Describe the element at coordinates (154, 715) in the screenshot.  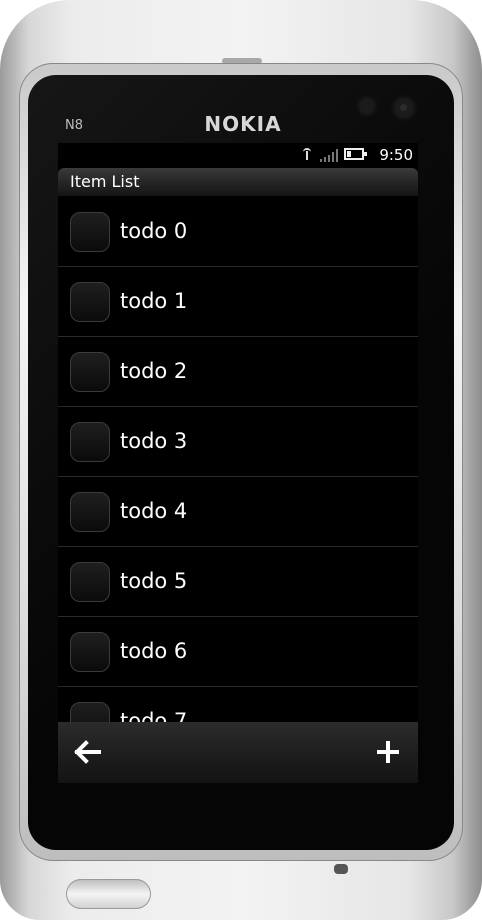
I see `item-label: todo 7` at that location.